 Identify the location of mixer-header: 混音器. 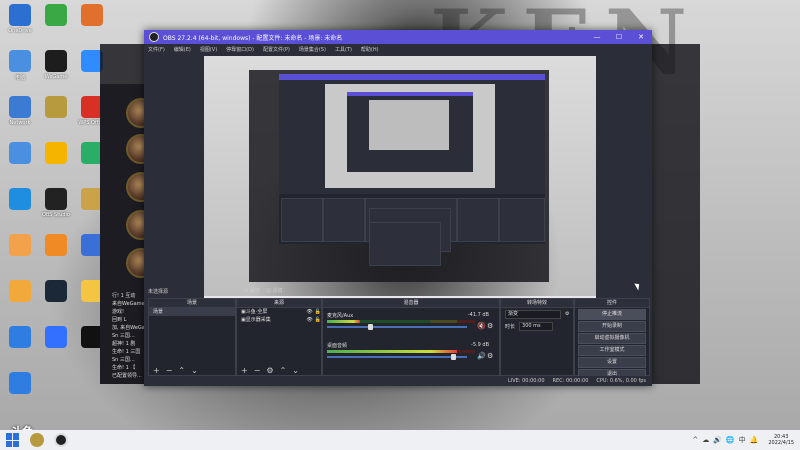
(411, 303).